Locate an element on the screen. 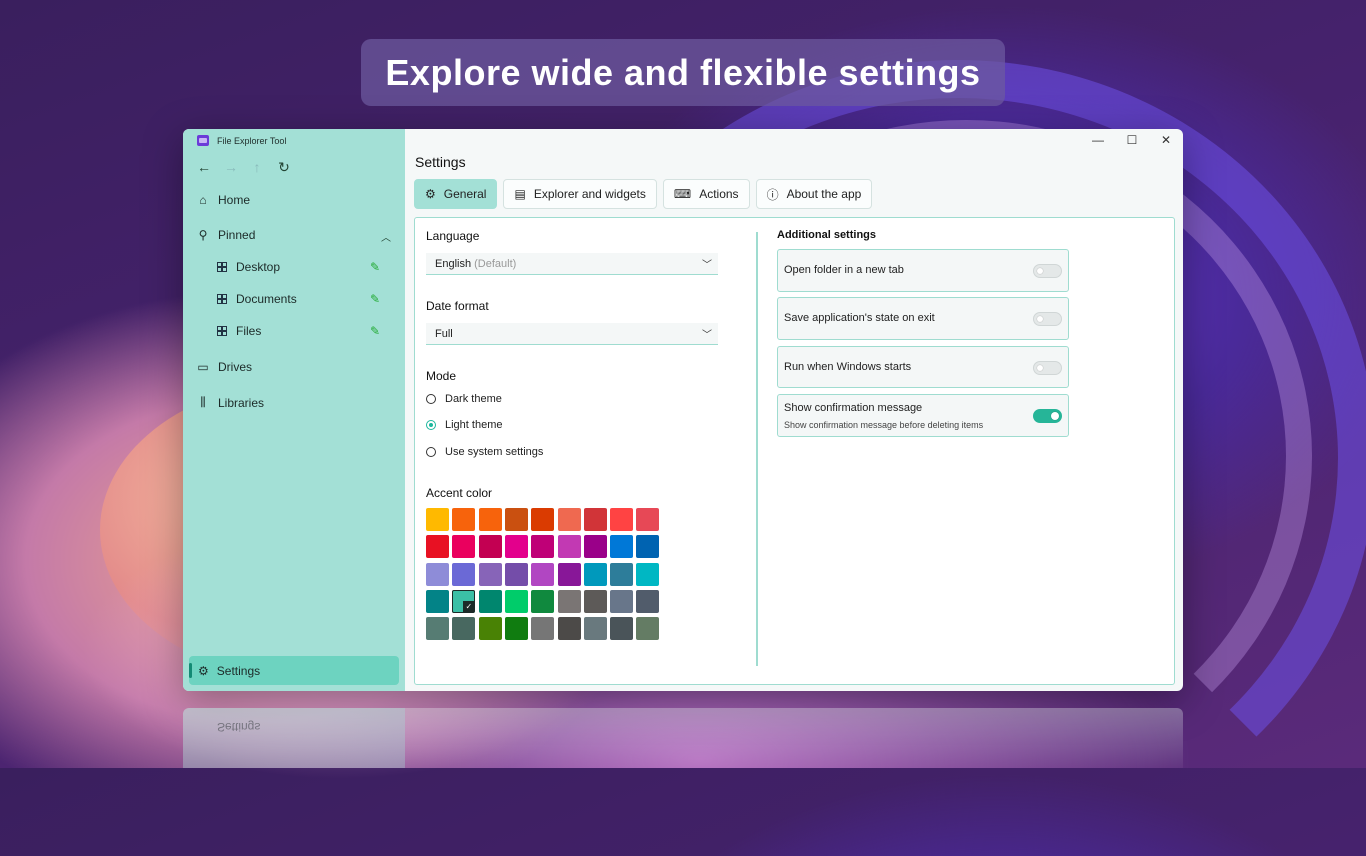 Image resolution: width=1366 pixels, height=856 pixels. accent-swatch: ✓ is located at coordinates (464, 601).